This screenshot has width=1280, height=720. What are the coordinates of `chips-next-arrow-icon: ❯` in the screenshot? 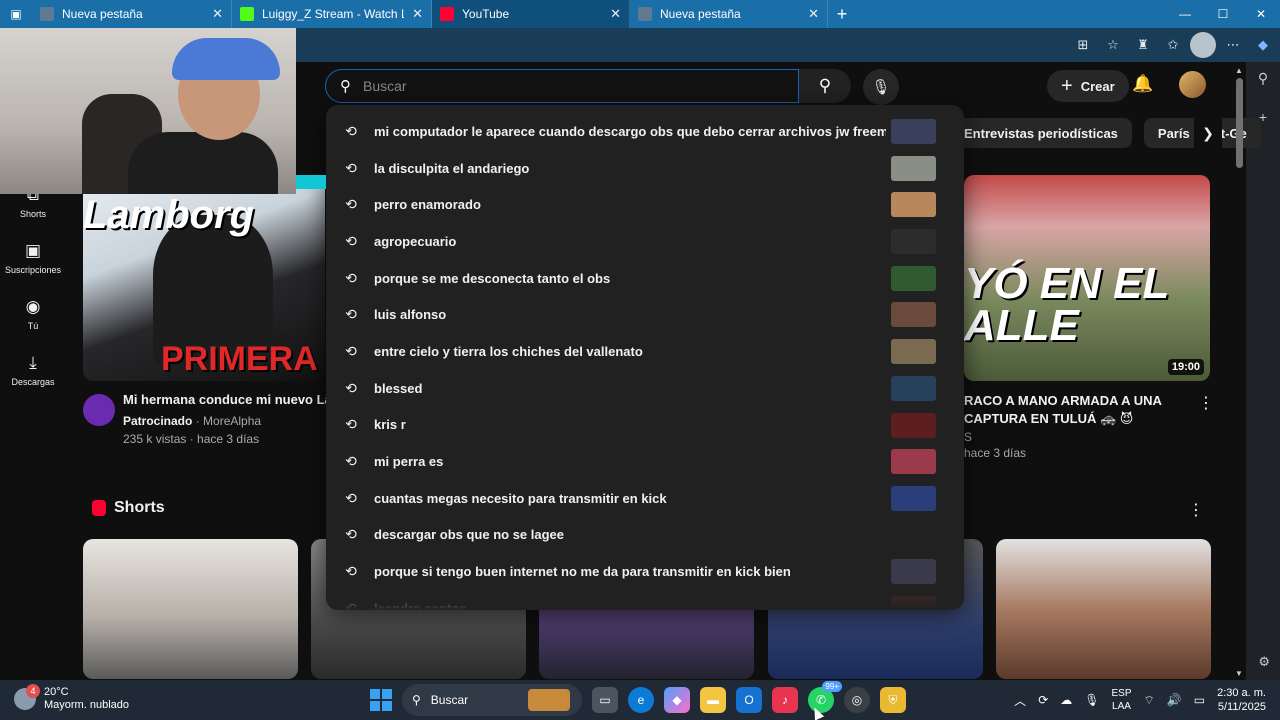 It's located at (1208, 133).